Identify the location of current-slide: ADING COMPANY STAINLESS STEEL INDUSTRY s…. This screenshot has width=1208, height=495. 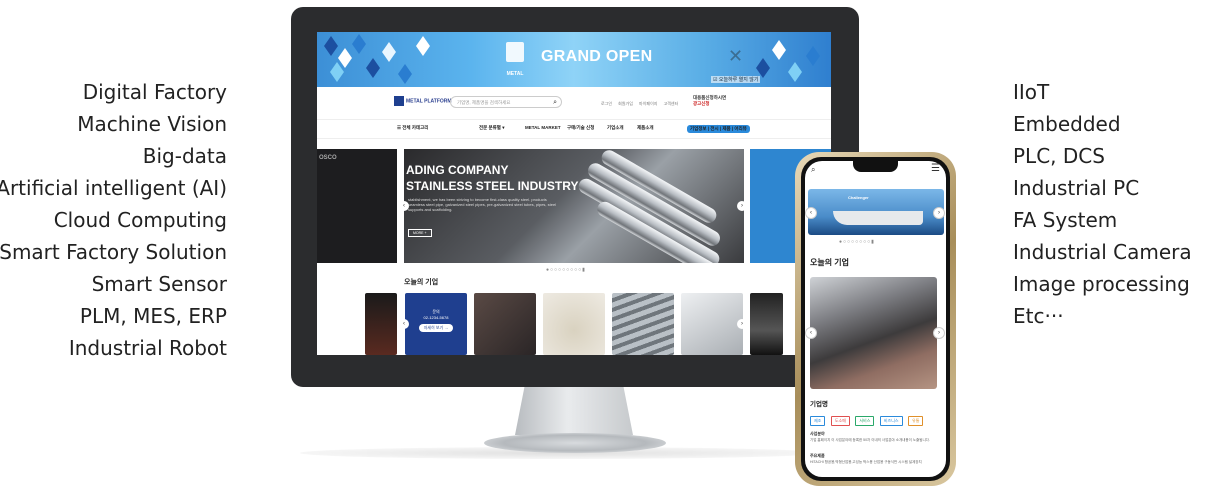
(574, 206).